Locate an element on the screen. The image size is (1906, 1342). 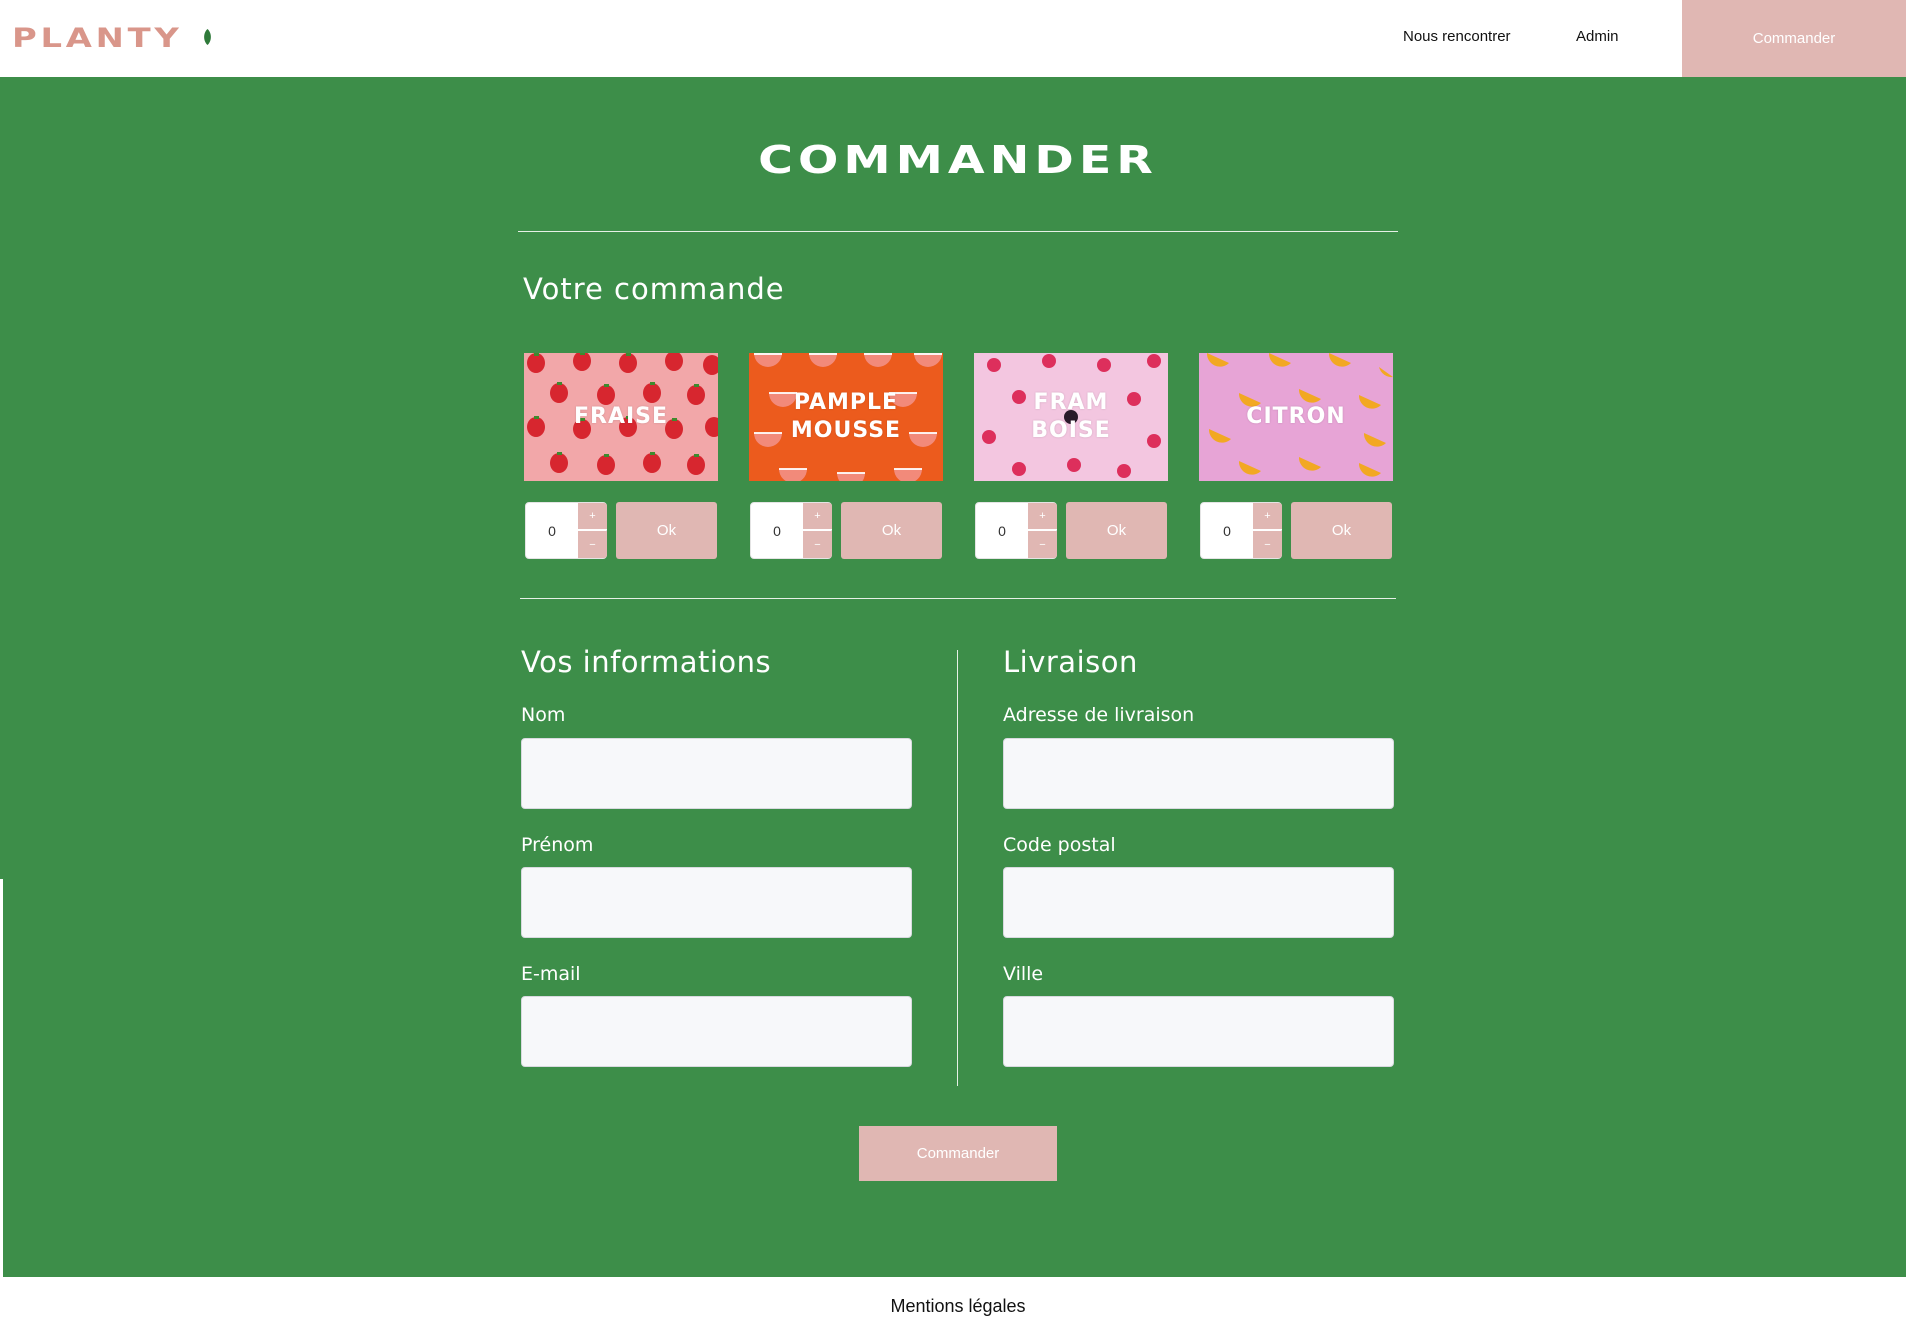
prenom-input is located at coordinates (716, 902).